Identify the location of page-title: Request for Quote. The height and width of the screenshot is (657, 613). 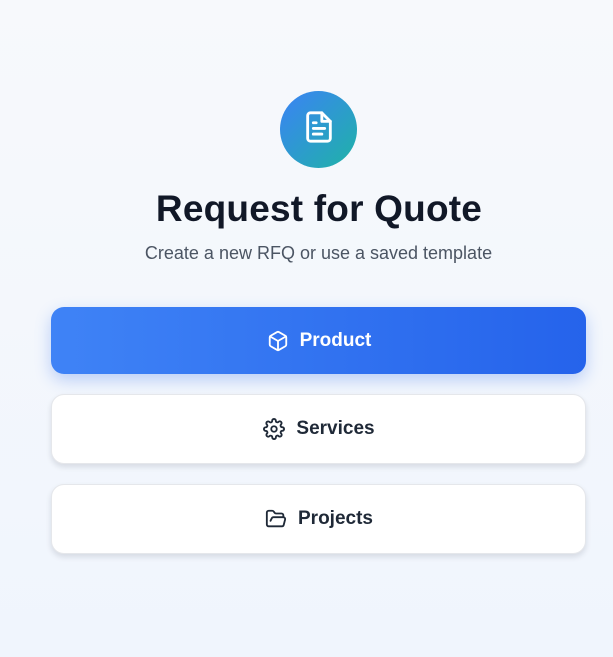
(319, 208).